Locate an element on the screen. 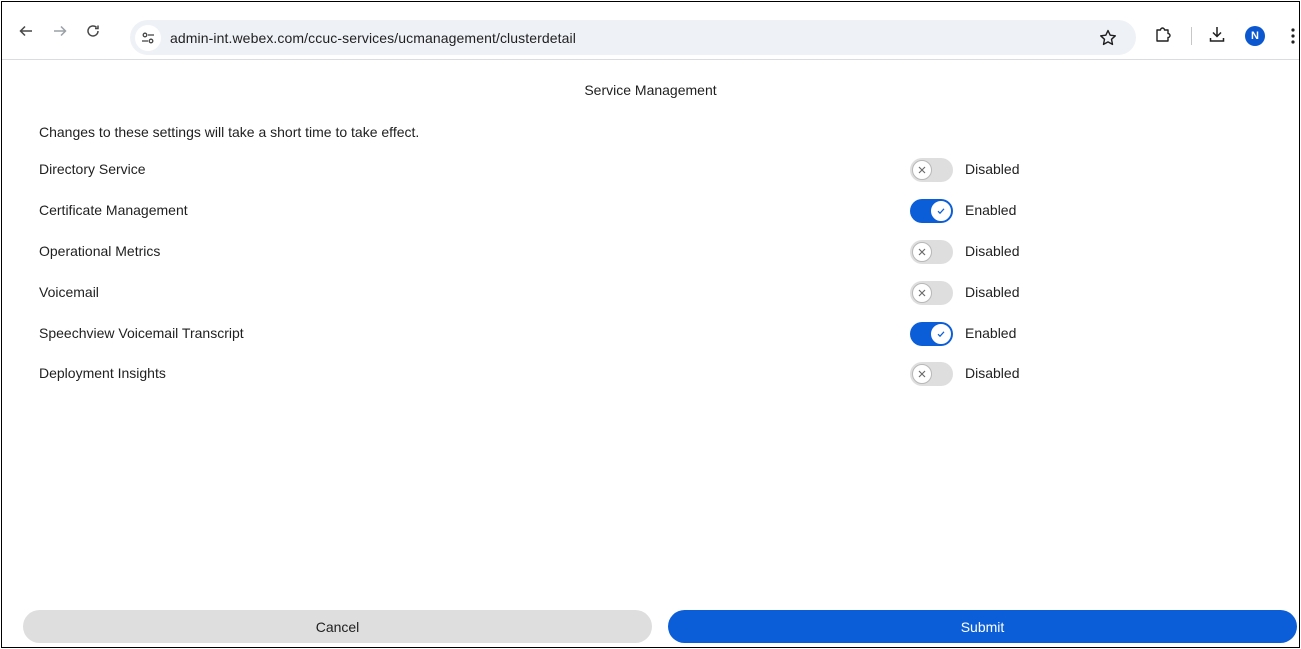  cancel-button: Cancel is located at coordinates (337, 626).